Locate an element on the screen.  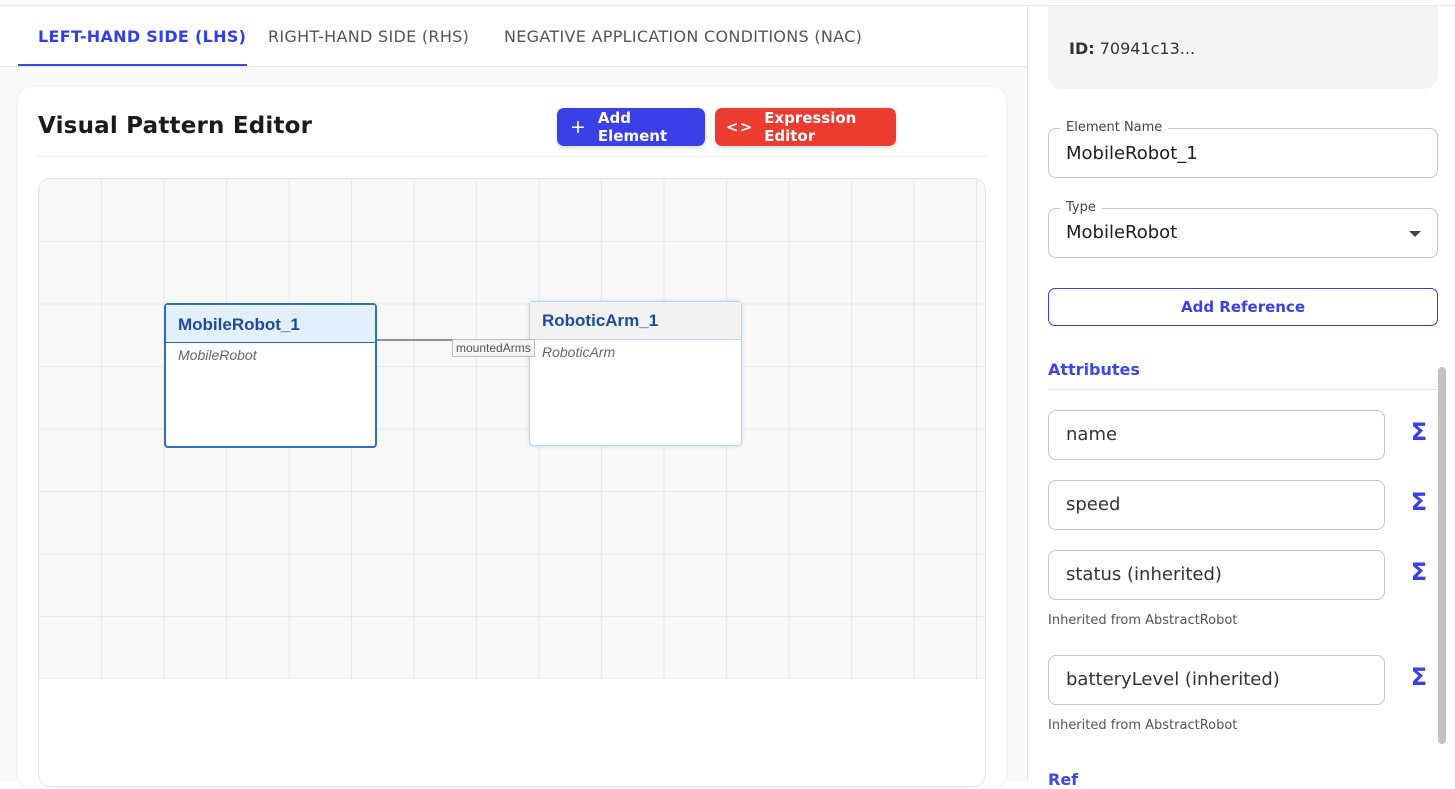
chevron-down-icon is located at coordinates (1415, 234).